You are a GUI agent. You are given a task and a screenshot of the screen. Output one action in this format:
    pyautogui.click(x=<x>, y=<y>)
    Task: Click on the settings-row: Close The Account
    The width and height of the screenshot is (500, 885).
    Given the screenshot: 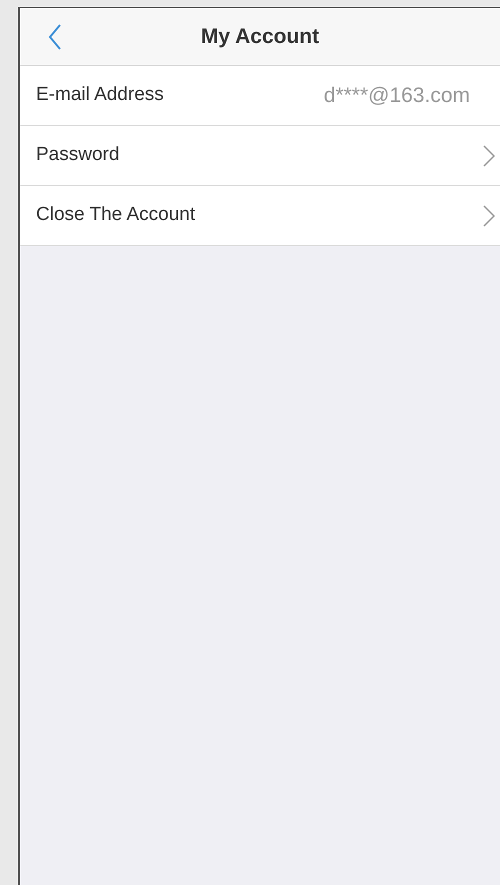 What is the action you would take?
    pyautogui.click(x=260, y=216)
    